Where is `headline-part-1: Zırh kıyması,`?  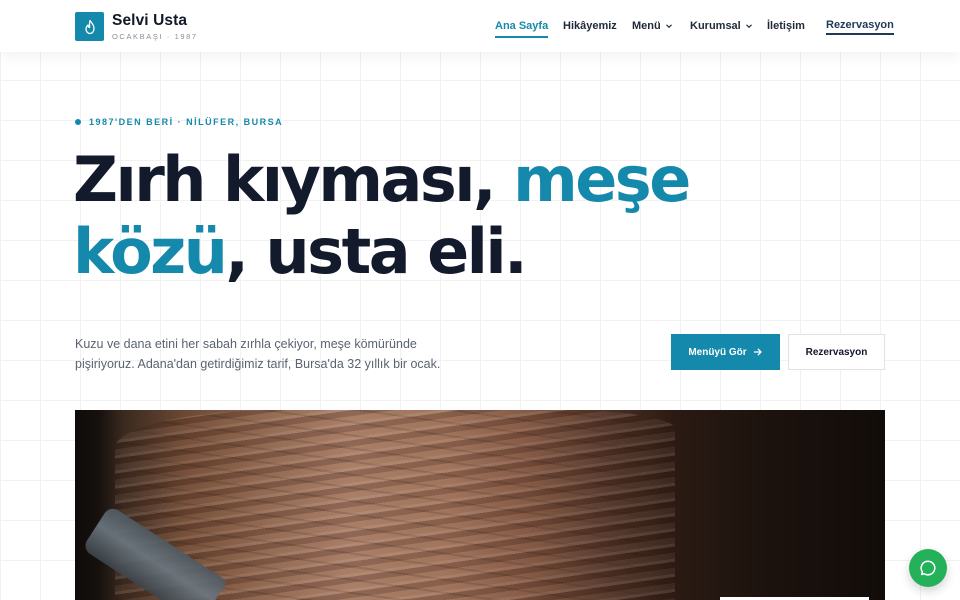 headline-part-1: Zırh kıyması, is located at coordinates (293, 179).